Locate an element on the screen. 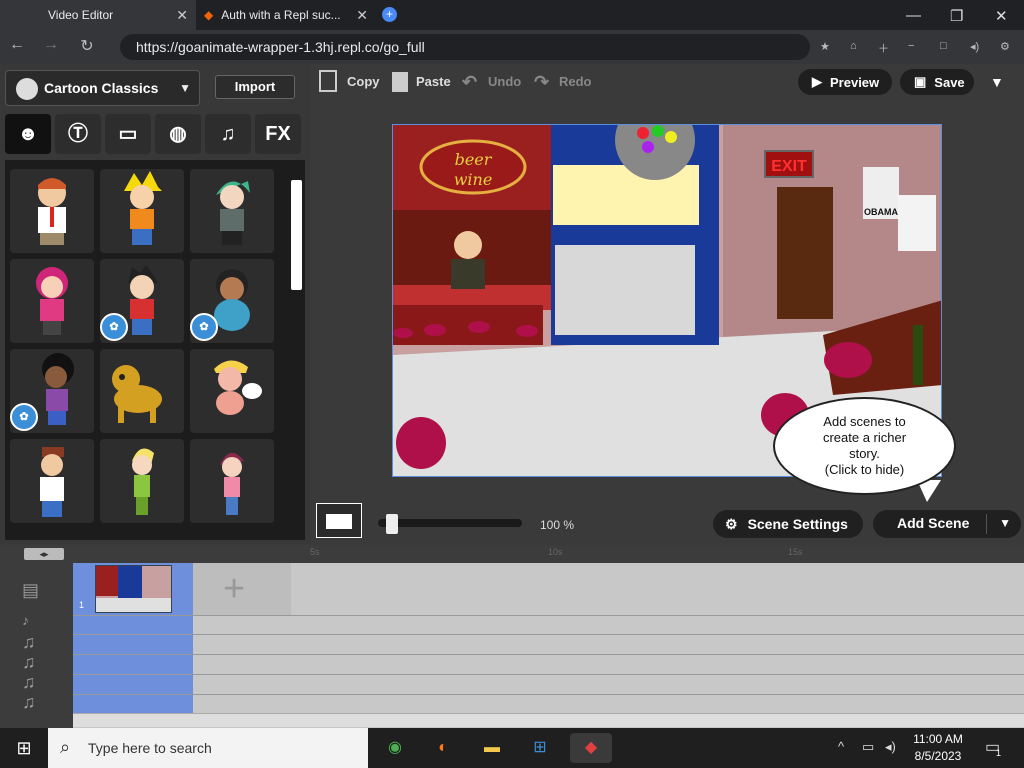 Image resolution: width=1024 pixels, height=768 pixels. tab-fx: FX is located at coordinates (278, 134).